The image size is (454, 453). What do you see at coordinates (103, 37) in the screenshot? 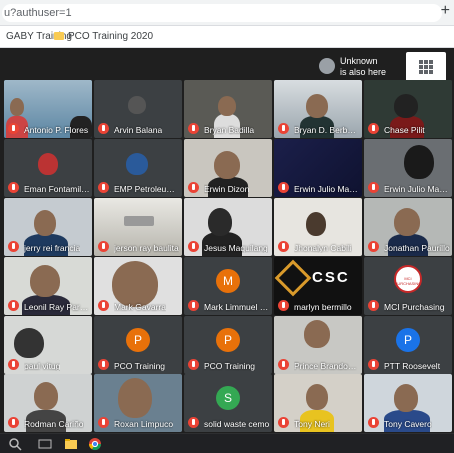
I see `bookmark-pco-training: PCO Training 2020` at bounding box center [103, 37].